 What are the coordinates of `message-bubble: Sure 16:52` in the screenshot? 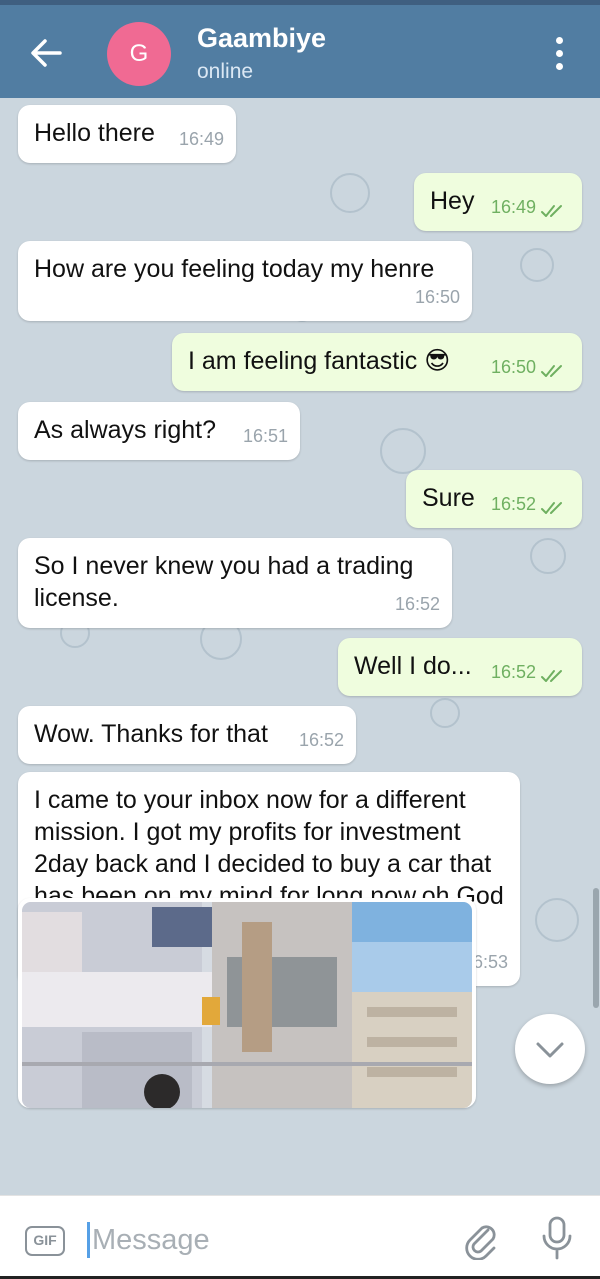 It's located at (494, 499).